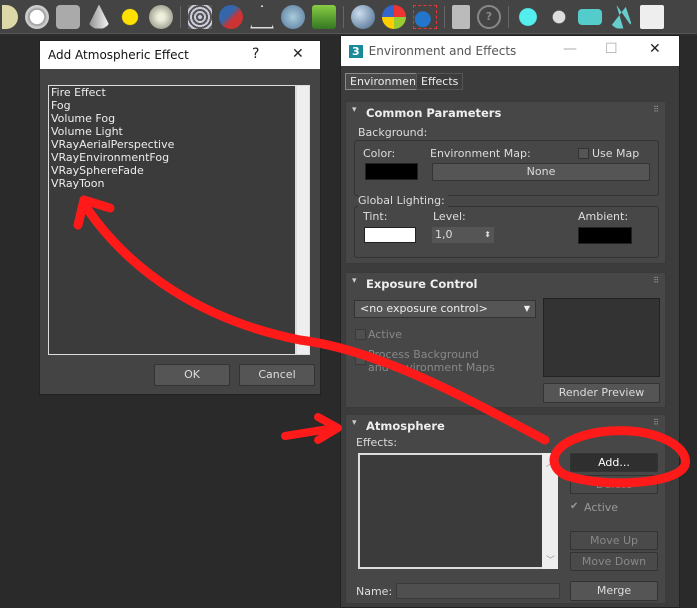 The height and width of the screenshot is (608, 697). What do you see at coordinates (614, 484) in the screenshot?
I see `delete-button: Delete` at bounding box center [614, 484].